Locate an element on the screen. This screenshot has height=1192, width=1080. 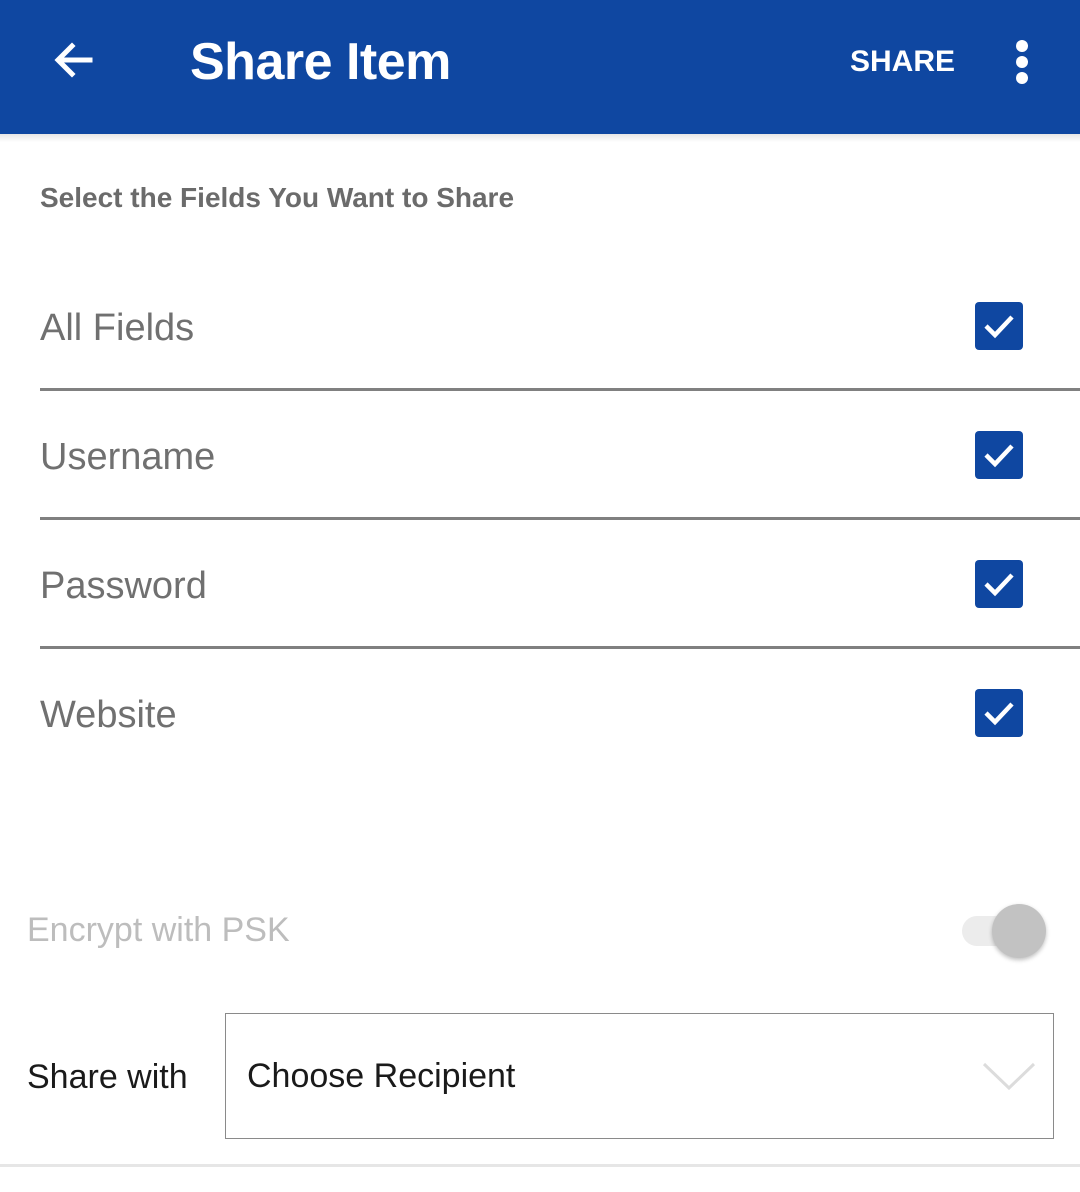
field-label: Website is located at coordinates (108, 715).